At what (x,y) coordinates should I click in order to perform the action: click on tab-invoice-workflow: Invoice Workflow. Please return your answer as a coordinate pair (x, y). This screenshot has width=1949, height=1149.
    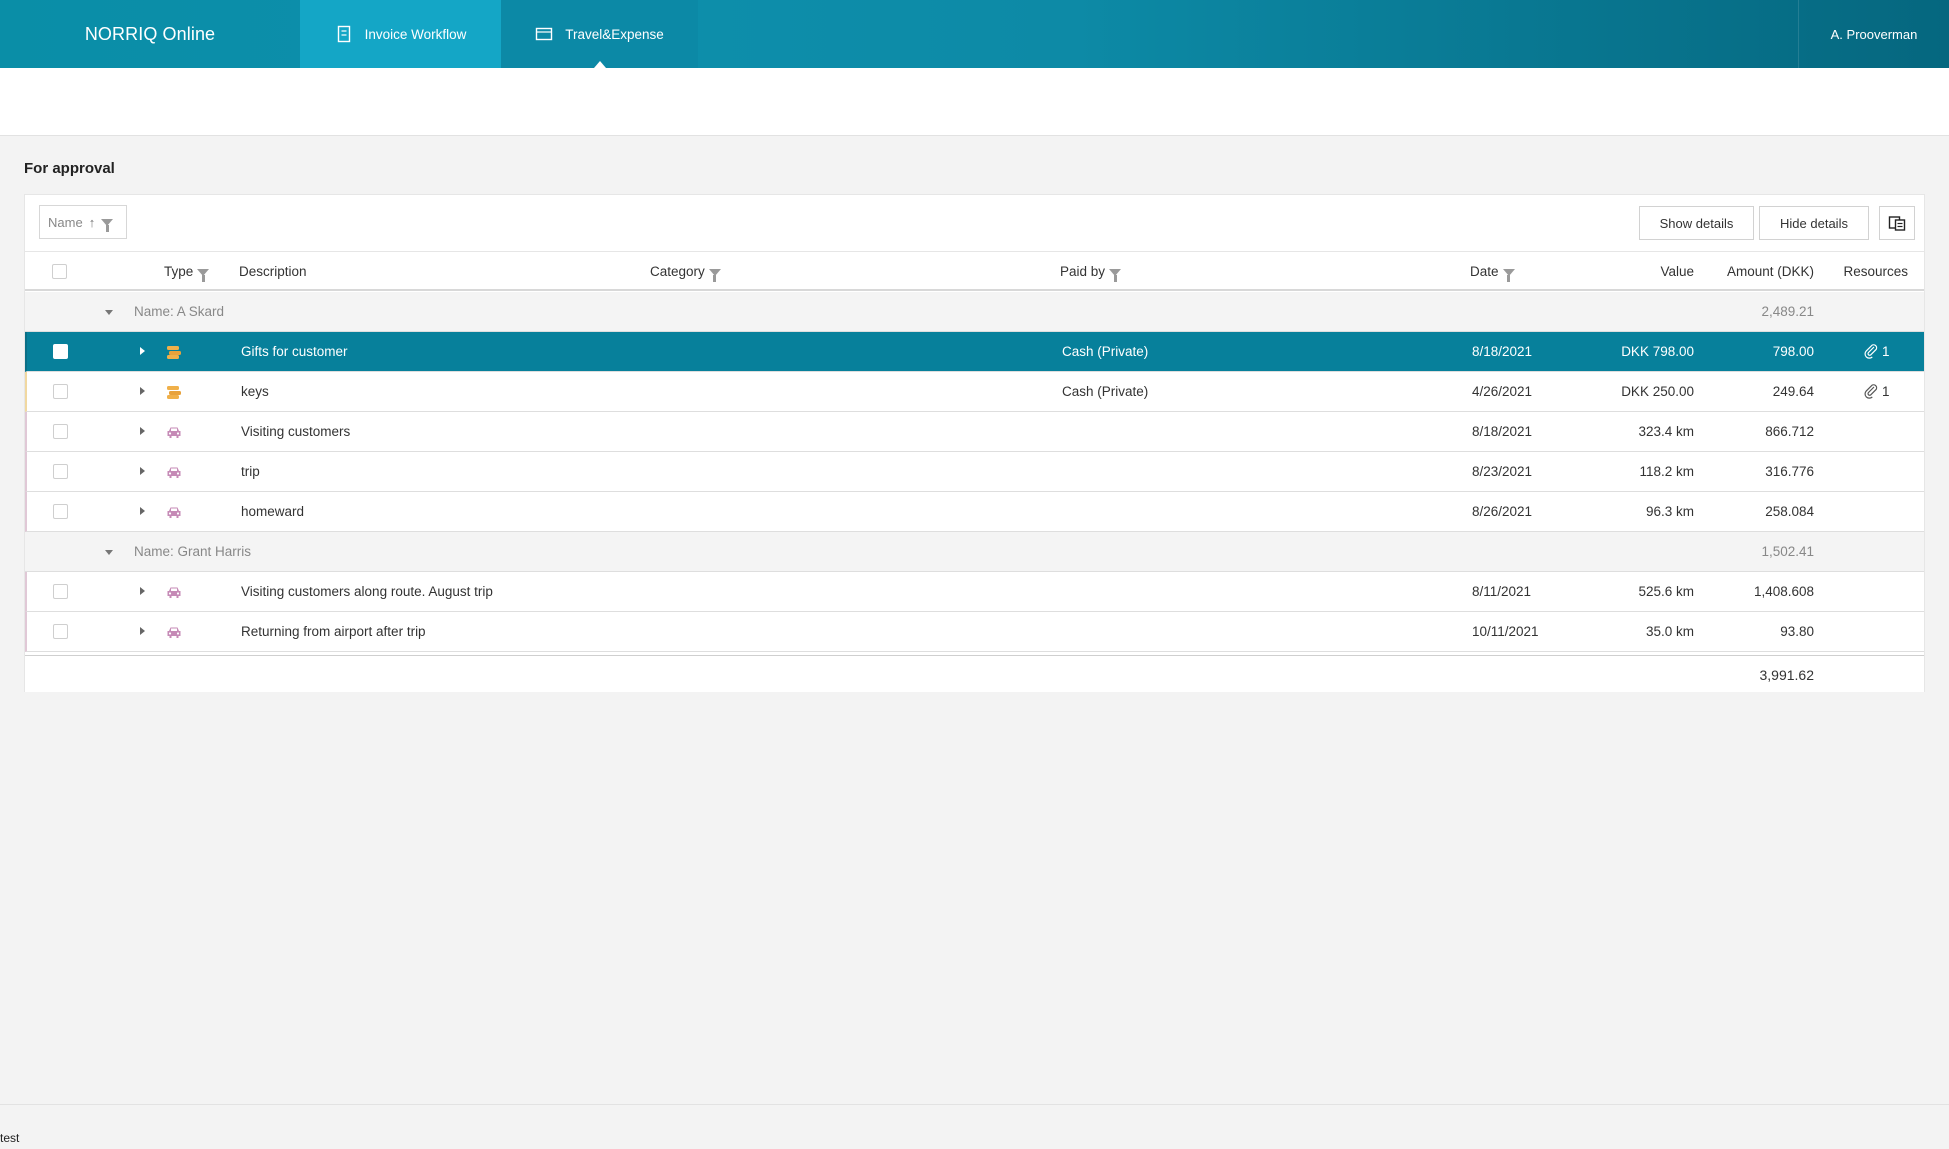
    Looking at the image, I should click on (400, 34).